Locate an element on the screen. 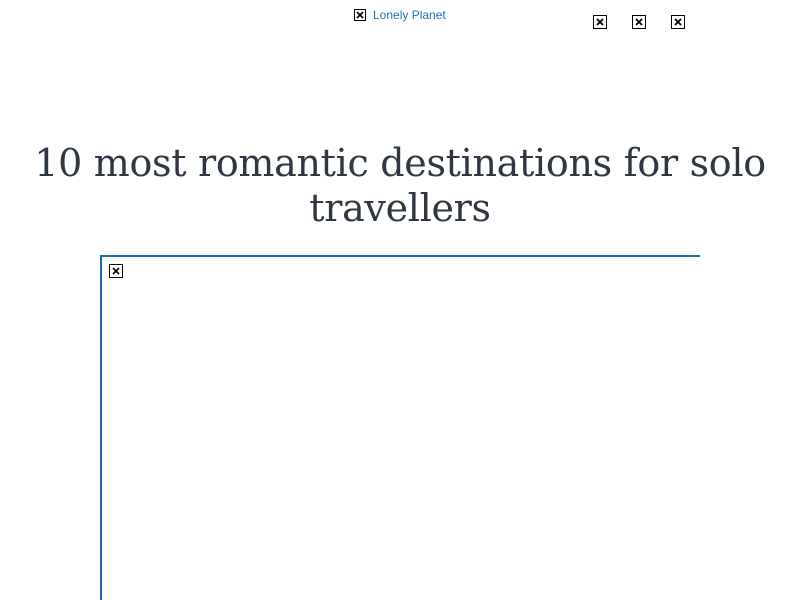  logo-alt-text: Lonely Planet is located at coordinates (409, 15).